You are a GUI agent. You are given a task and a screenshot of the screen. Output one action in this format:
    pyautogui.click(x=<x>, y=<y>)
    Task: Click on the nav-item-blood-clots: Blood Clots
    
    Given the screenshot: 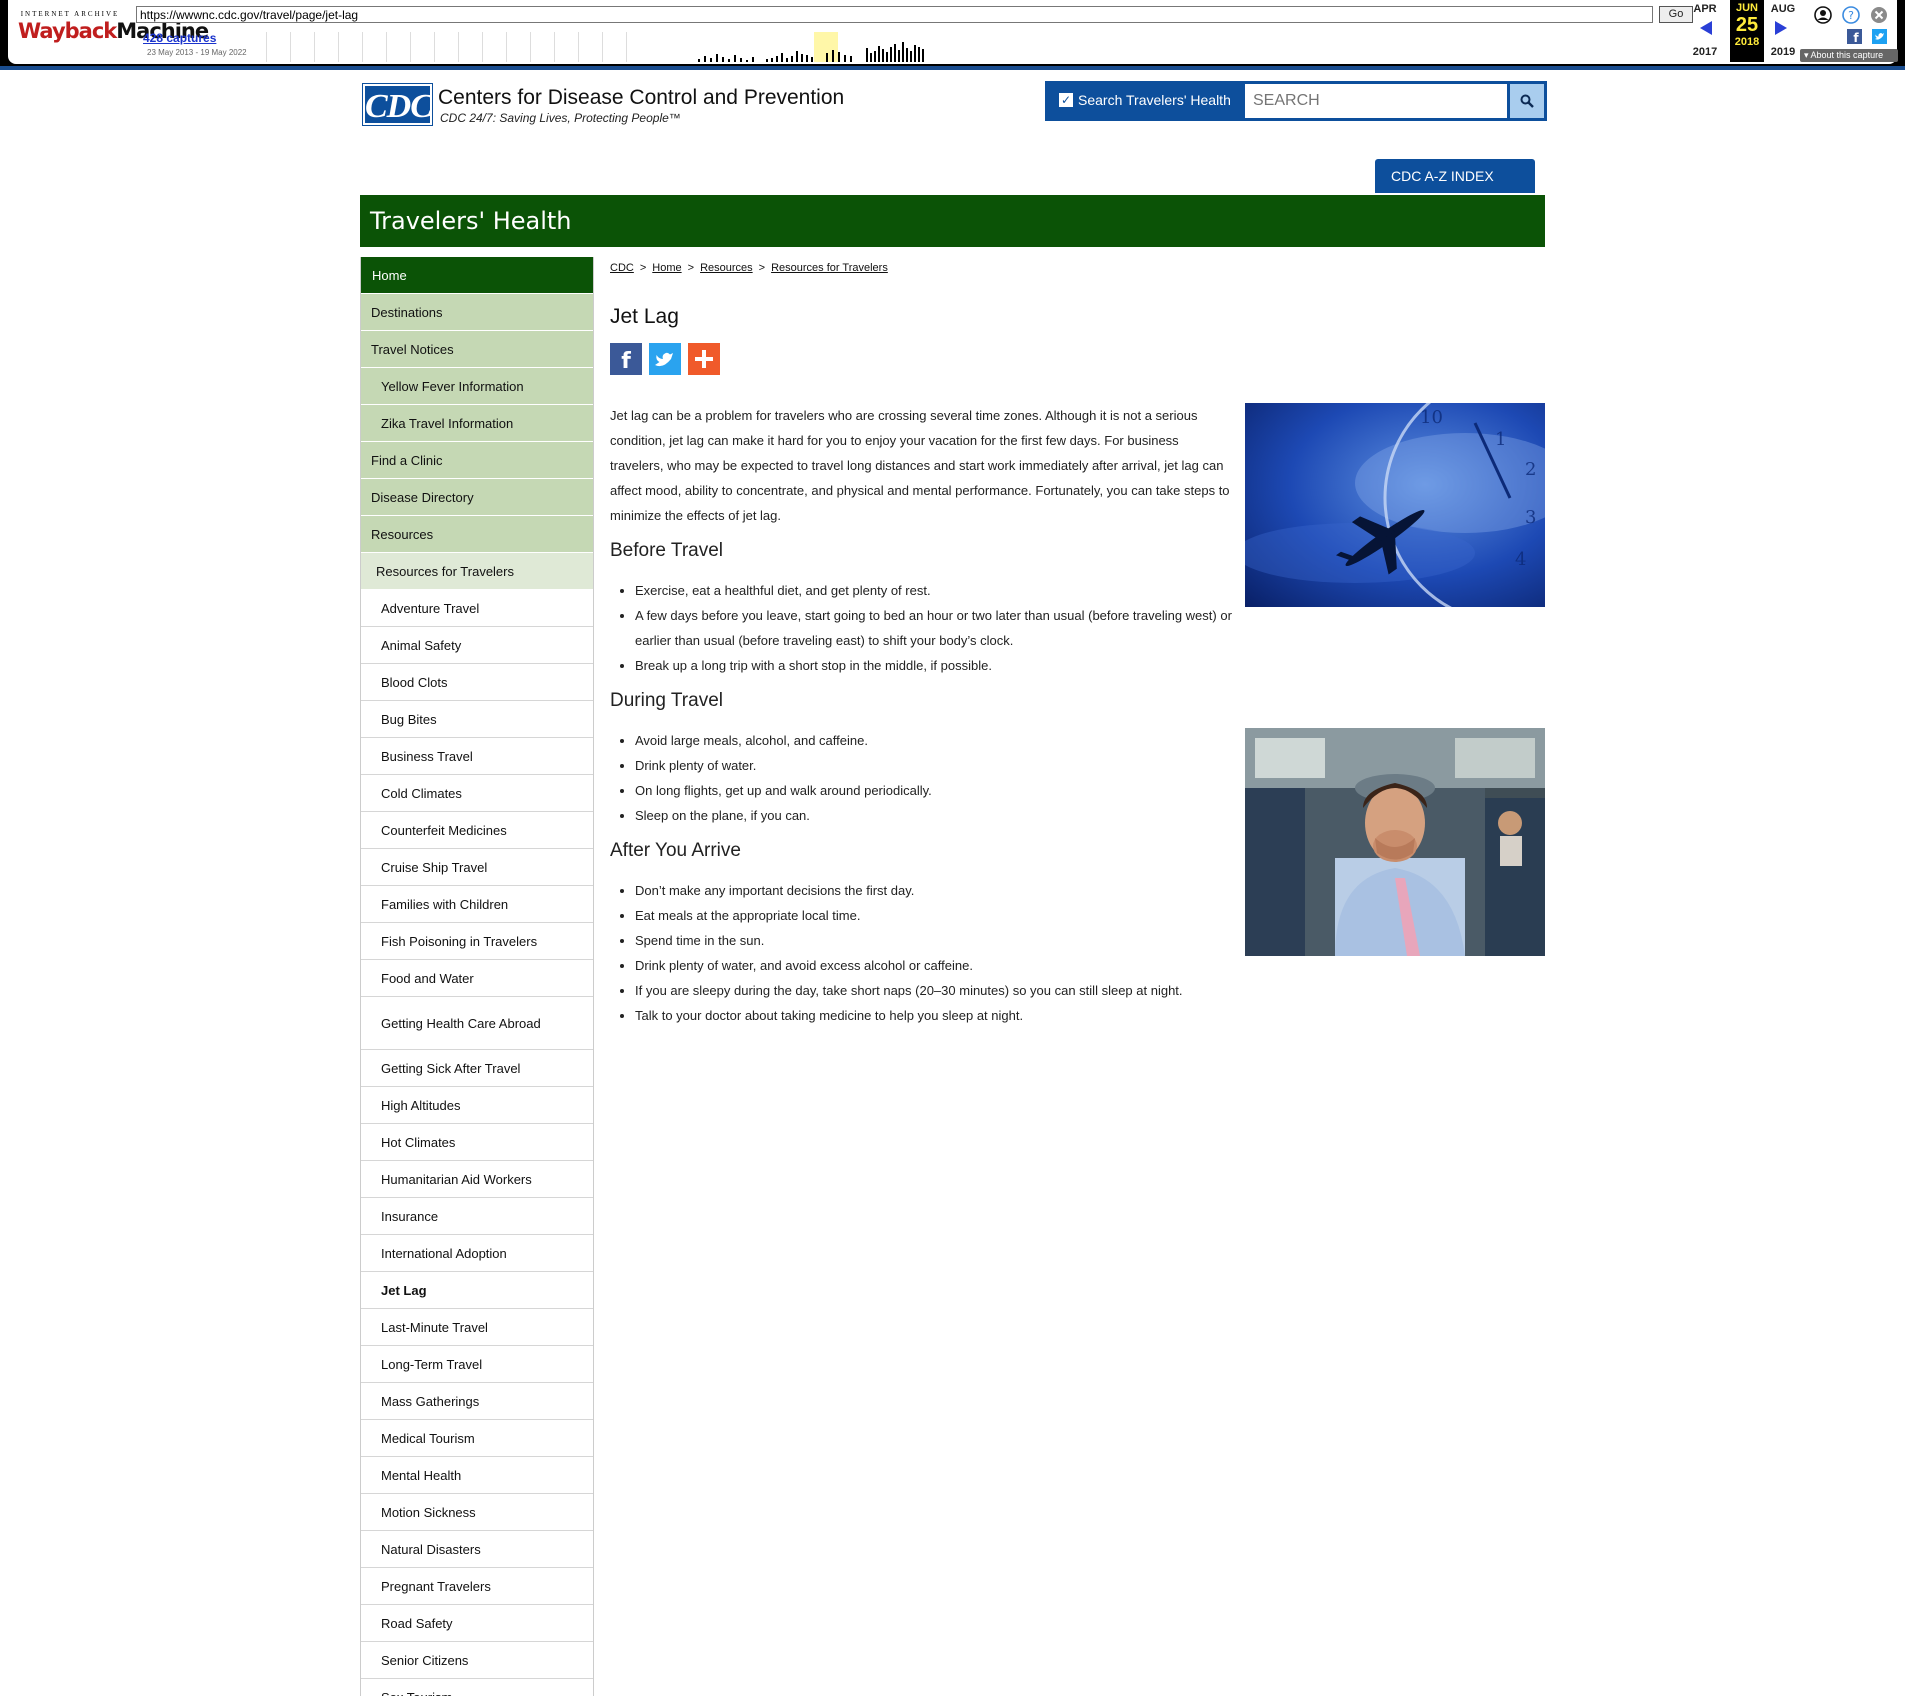 What is the action you would take?
    pyautogui.click(x=477, y=682)
    